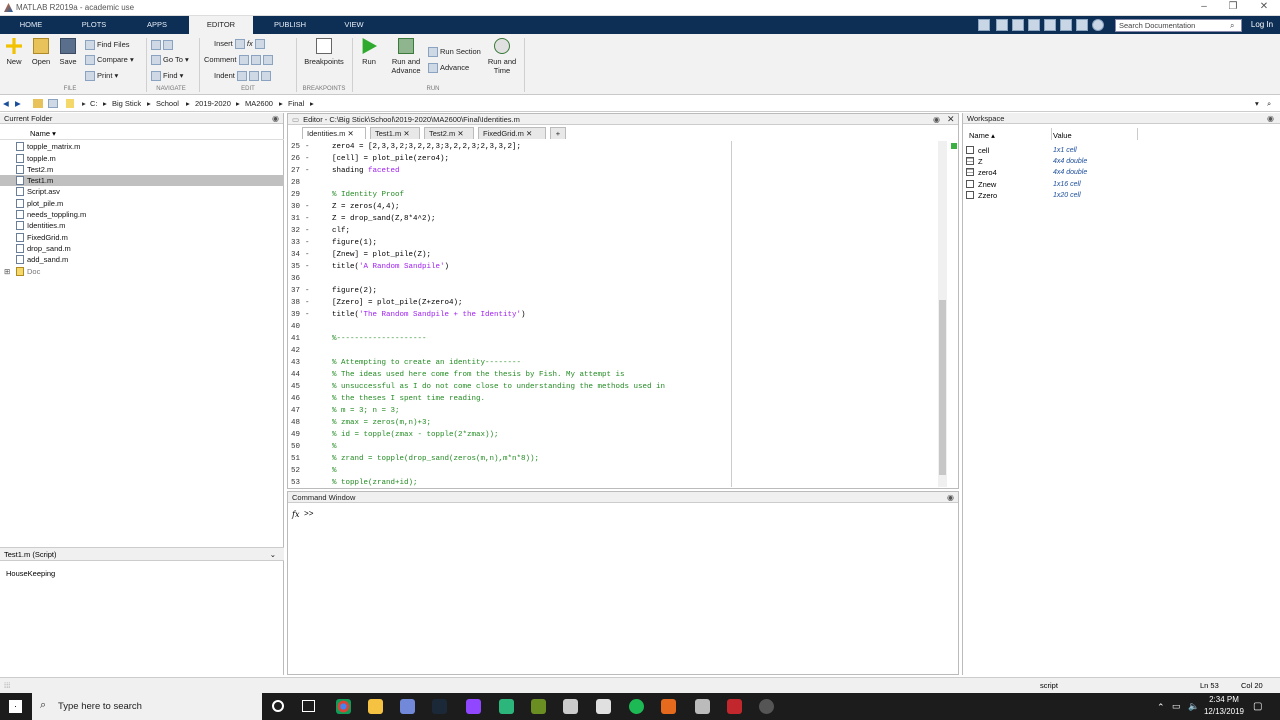 This screenshot has height=720, width=1280. What do you see at coordinates (354, 243) in the screenshot?
I see `code-line: figure(1);` at bounding box center [354, 243].